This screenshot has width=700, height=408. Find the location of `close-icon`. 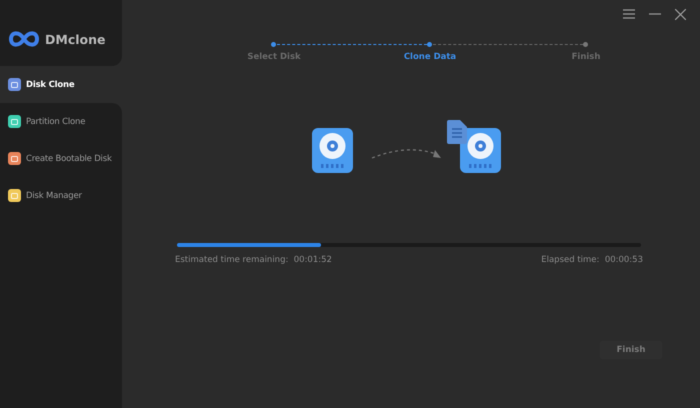

close-icon is located at coordinates (680, 14).